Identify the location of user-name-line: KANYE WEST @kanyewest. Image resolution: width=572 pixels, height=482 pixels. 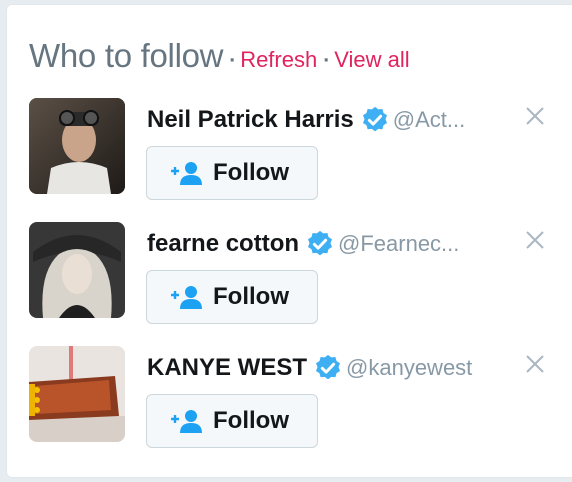
(327, 368).